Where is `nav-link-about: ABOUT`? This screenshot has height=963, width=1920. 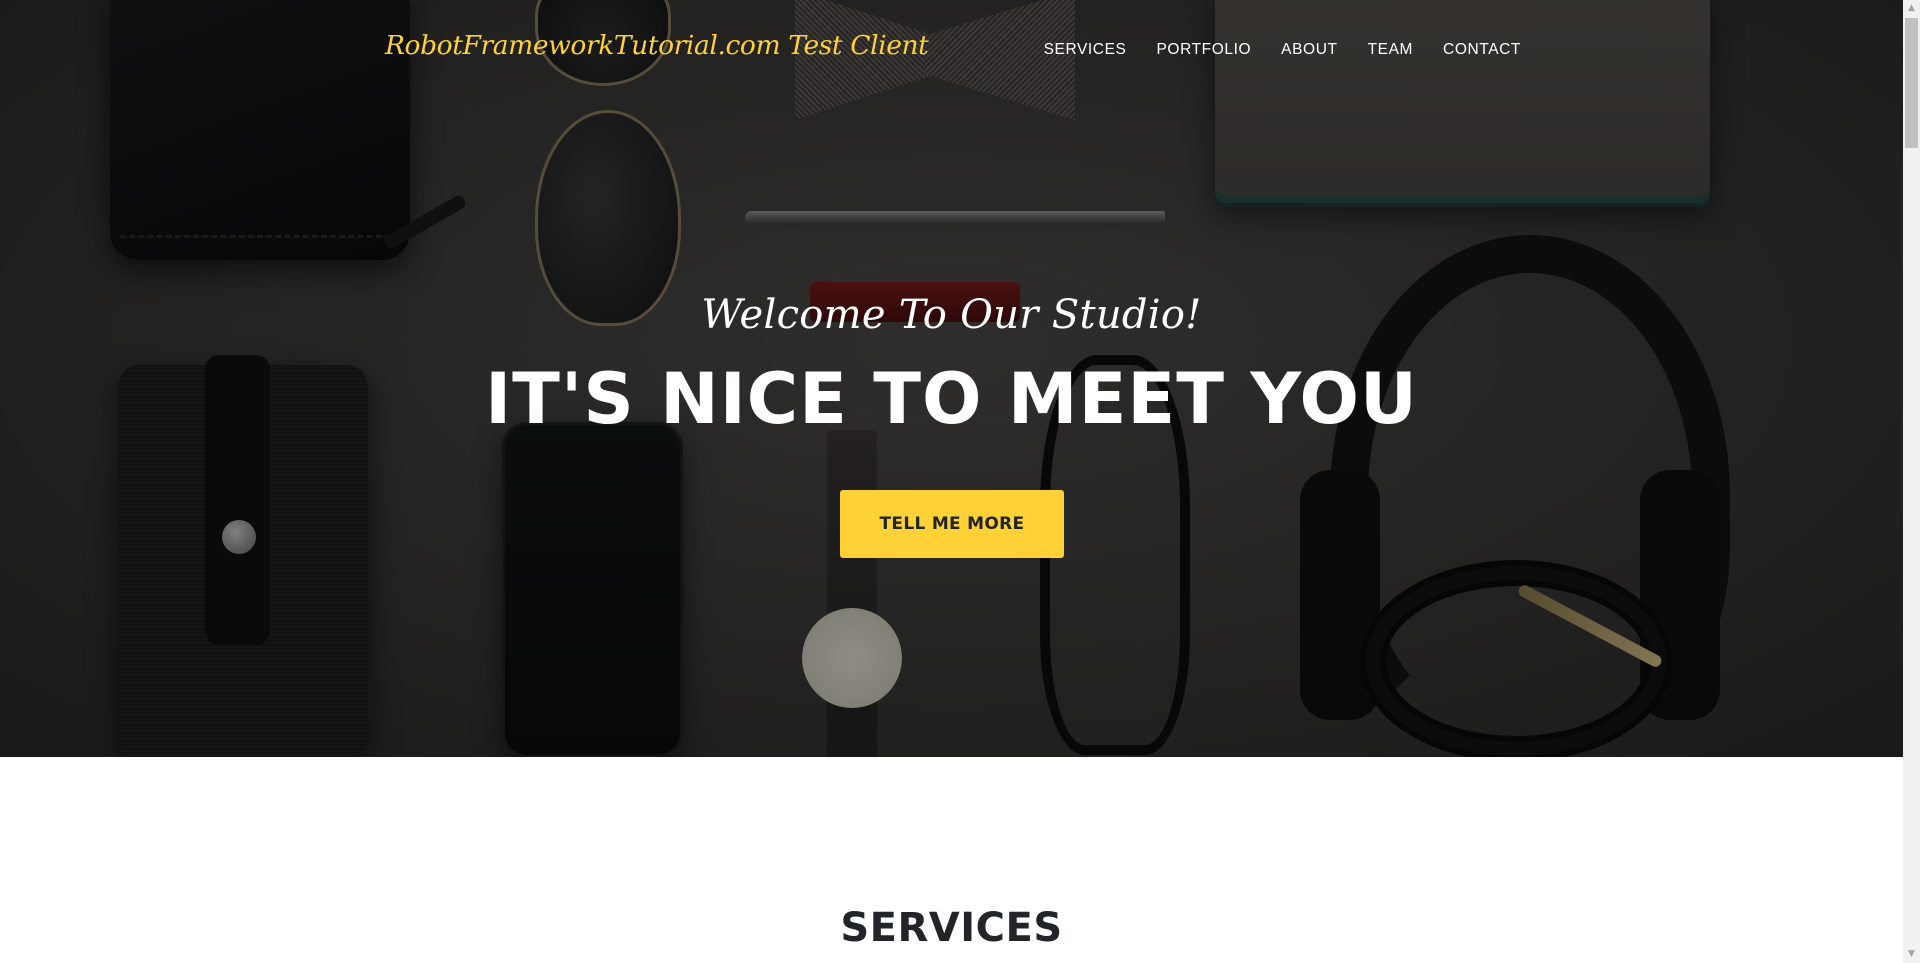 nav-link-about: ABOUT is located at coordinates (1309, 49).